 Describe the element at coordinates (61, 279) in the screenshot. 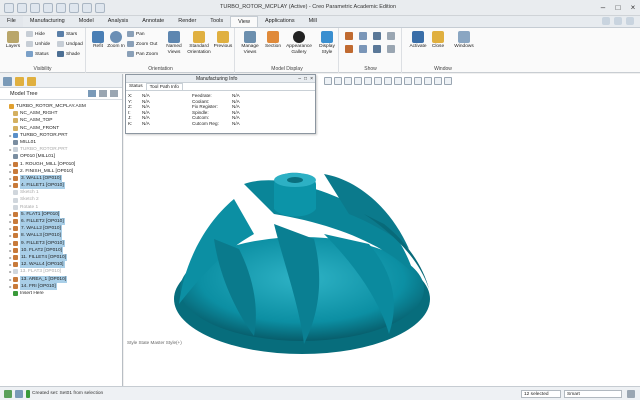

I see `tree-row: ▸ 13. AREA_1 [OP010]` at that location.